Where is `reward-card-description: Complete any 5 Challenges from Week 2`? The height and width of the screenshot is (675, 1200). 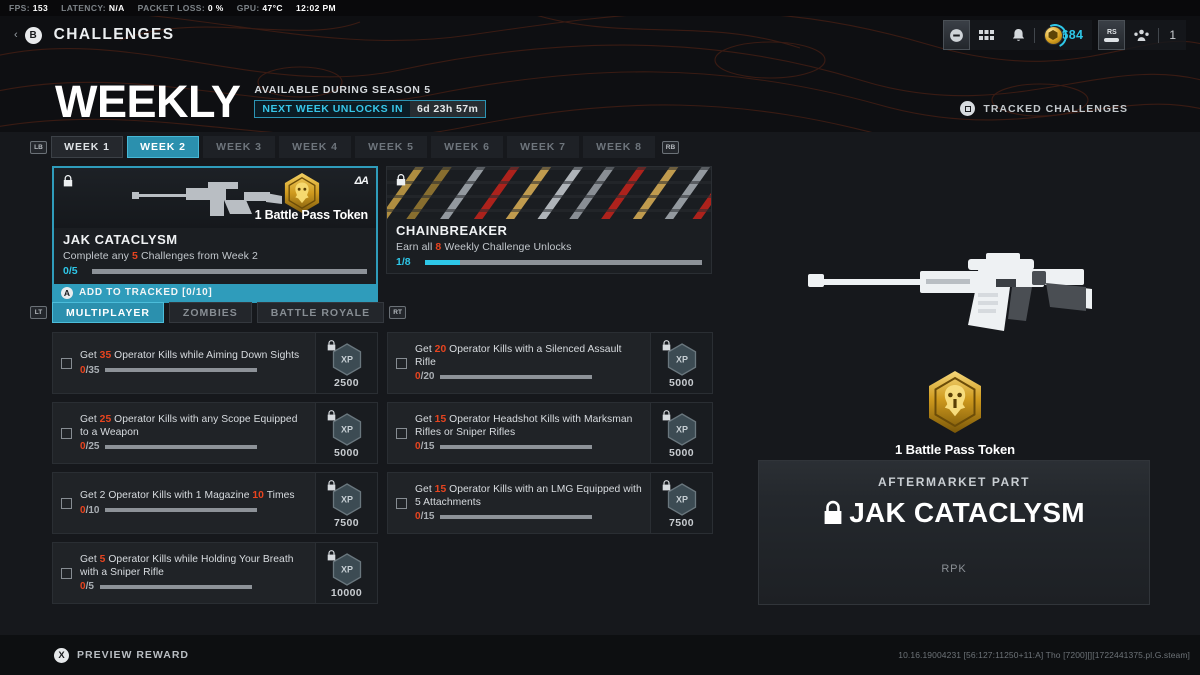 reward-card-description: Complete any 5 Challenges from Week 2 is located at coordinates (160, 256).